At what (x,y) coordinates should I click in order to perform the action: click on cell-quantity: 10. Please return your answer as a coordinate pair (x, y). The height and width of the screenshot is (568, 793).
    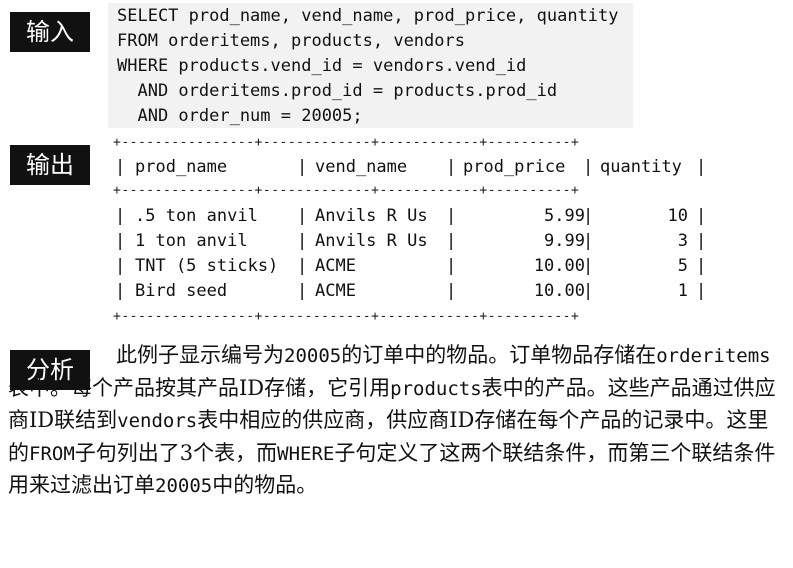
    Looking at the image, I should click on (677, 216).